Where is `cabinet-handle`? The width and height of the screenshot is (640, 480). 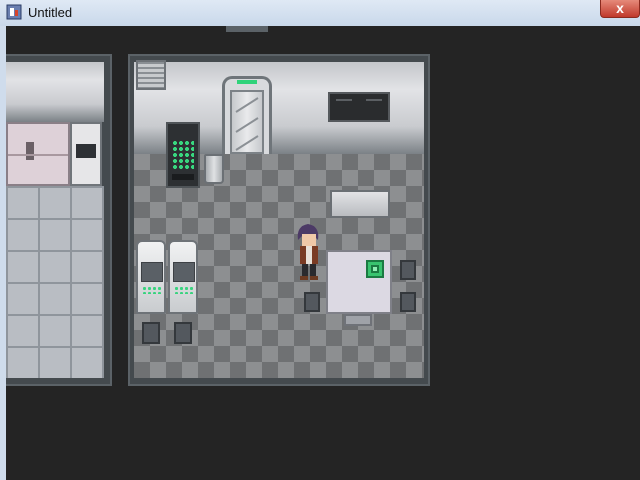 cabinet-handle is located at coordinates (30, 151).